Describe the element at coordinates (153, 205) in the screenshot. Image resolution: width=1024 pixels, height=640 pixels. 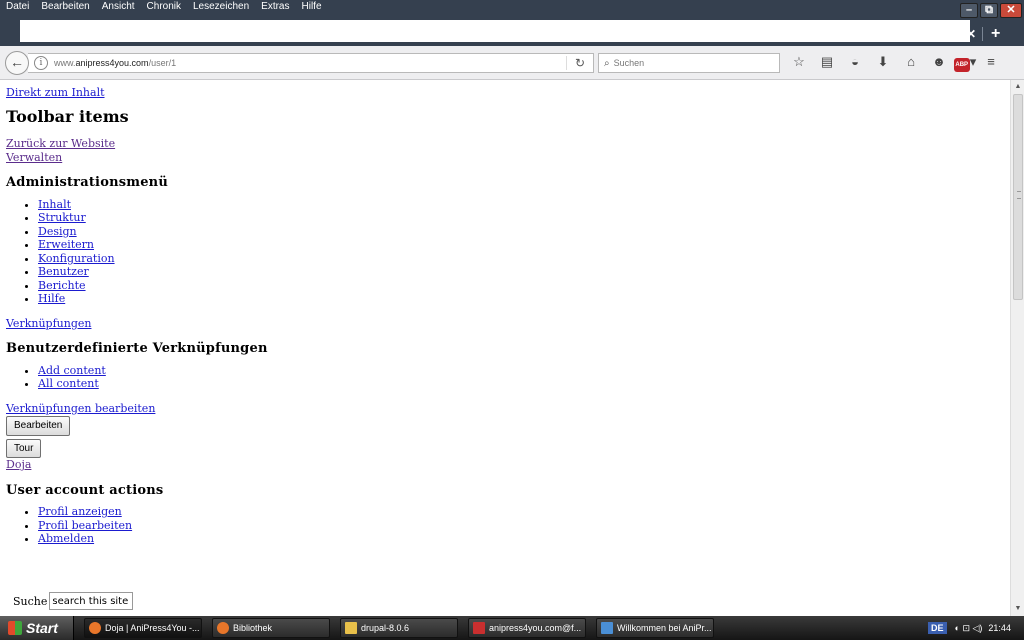
I see `list-item: Inhalt` at that location.